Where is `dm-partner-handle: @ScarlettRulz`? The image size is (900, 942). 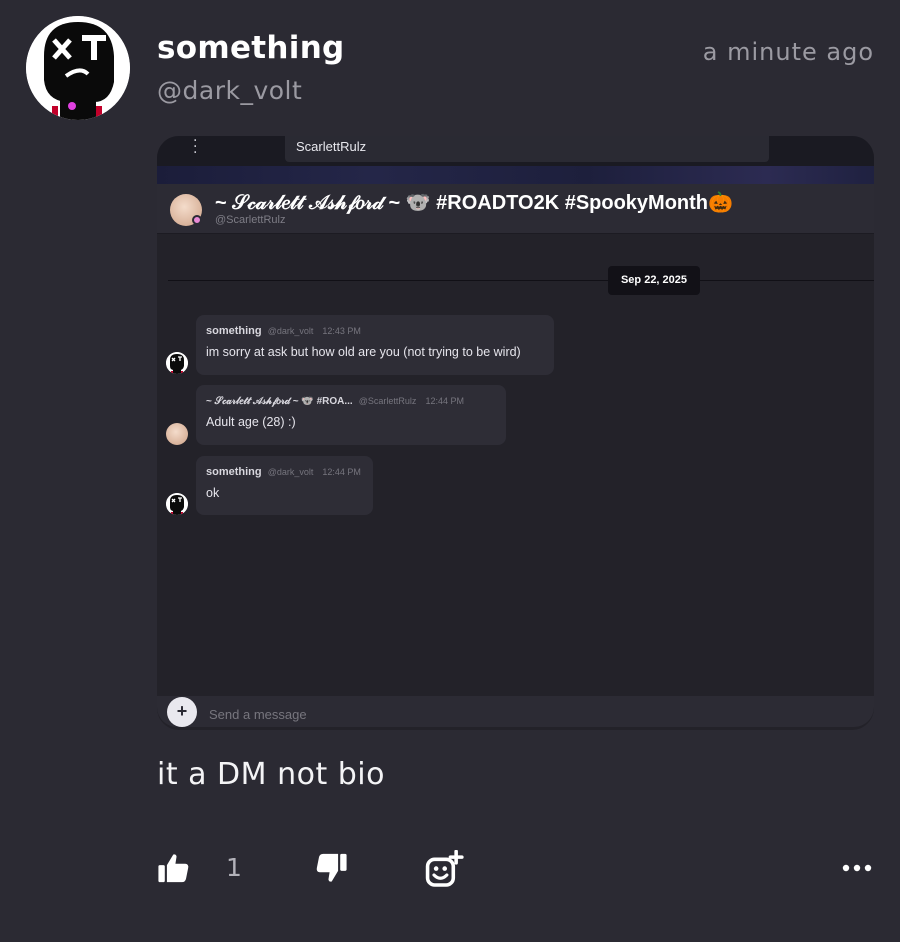
dm-partner-handle: @ScarlettRulz is located at coordinates (250, 220).